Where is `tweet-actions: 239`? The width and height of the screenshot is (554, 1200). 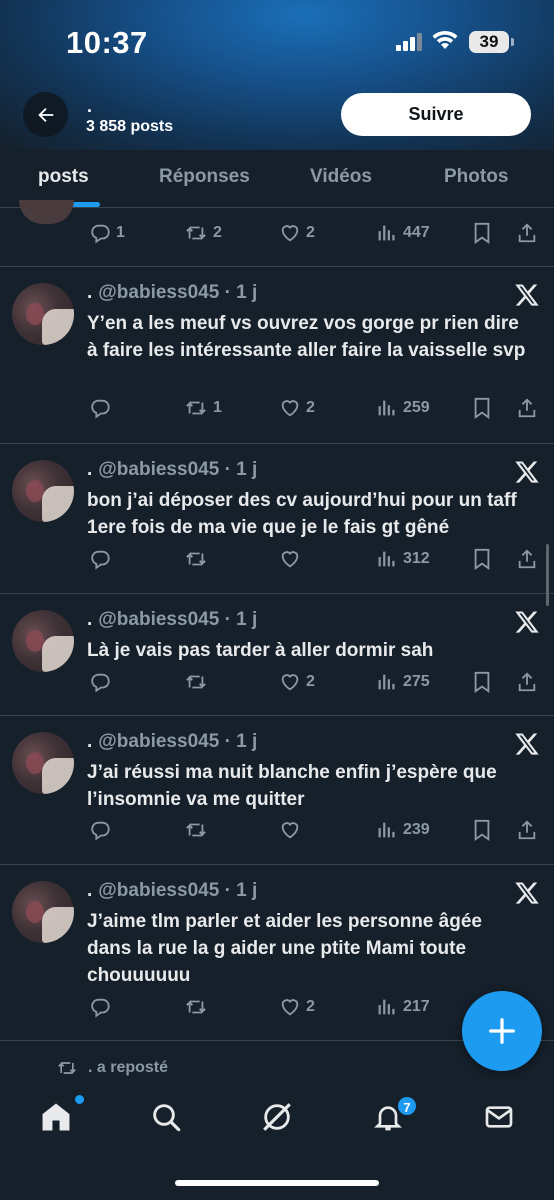 tweet-actions: 239 is located at coordinates (277, 834).